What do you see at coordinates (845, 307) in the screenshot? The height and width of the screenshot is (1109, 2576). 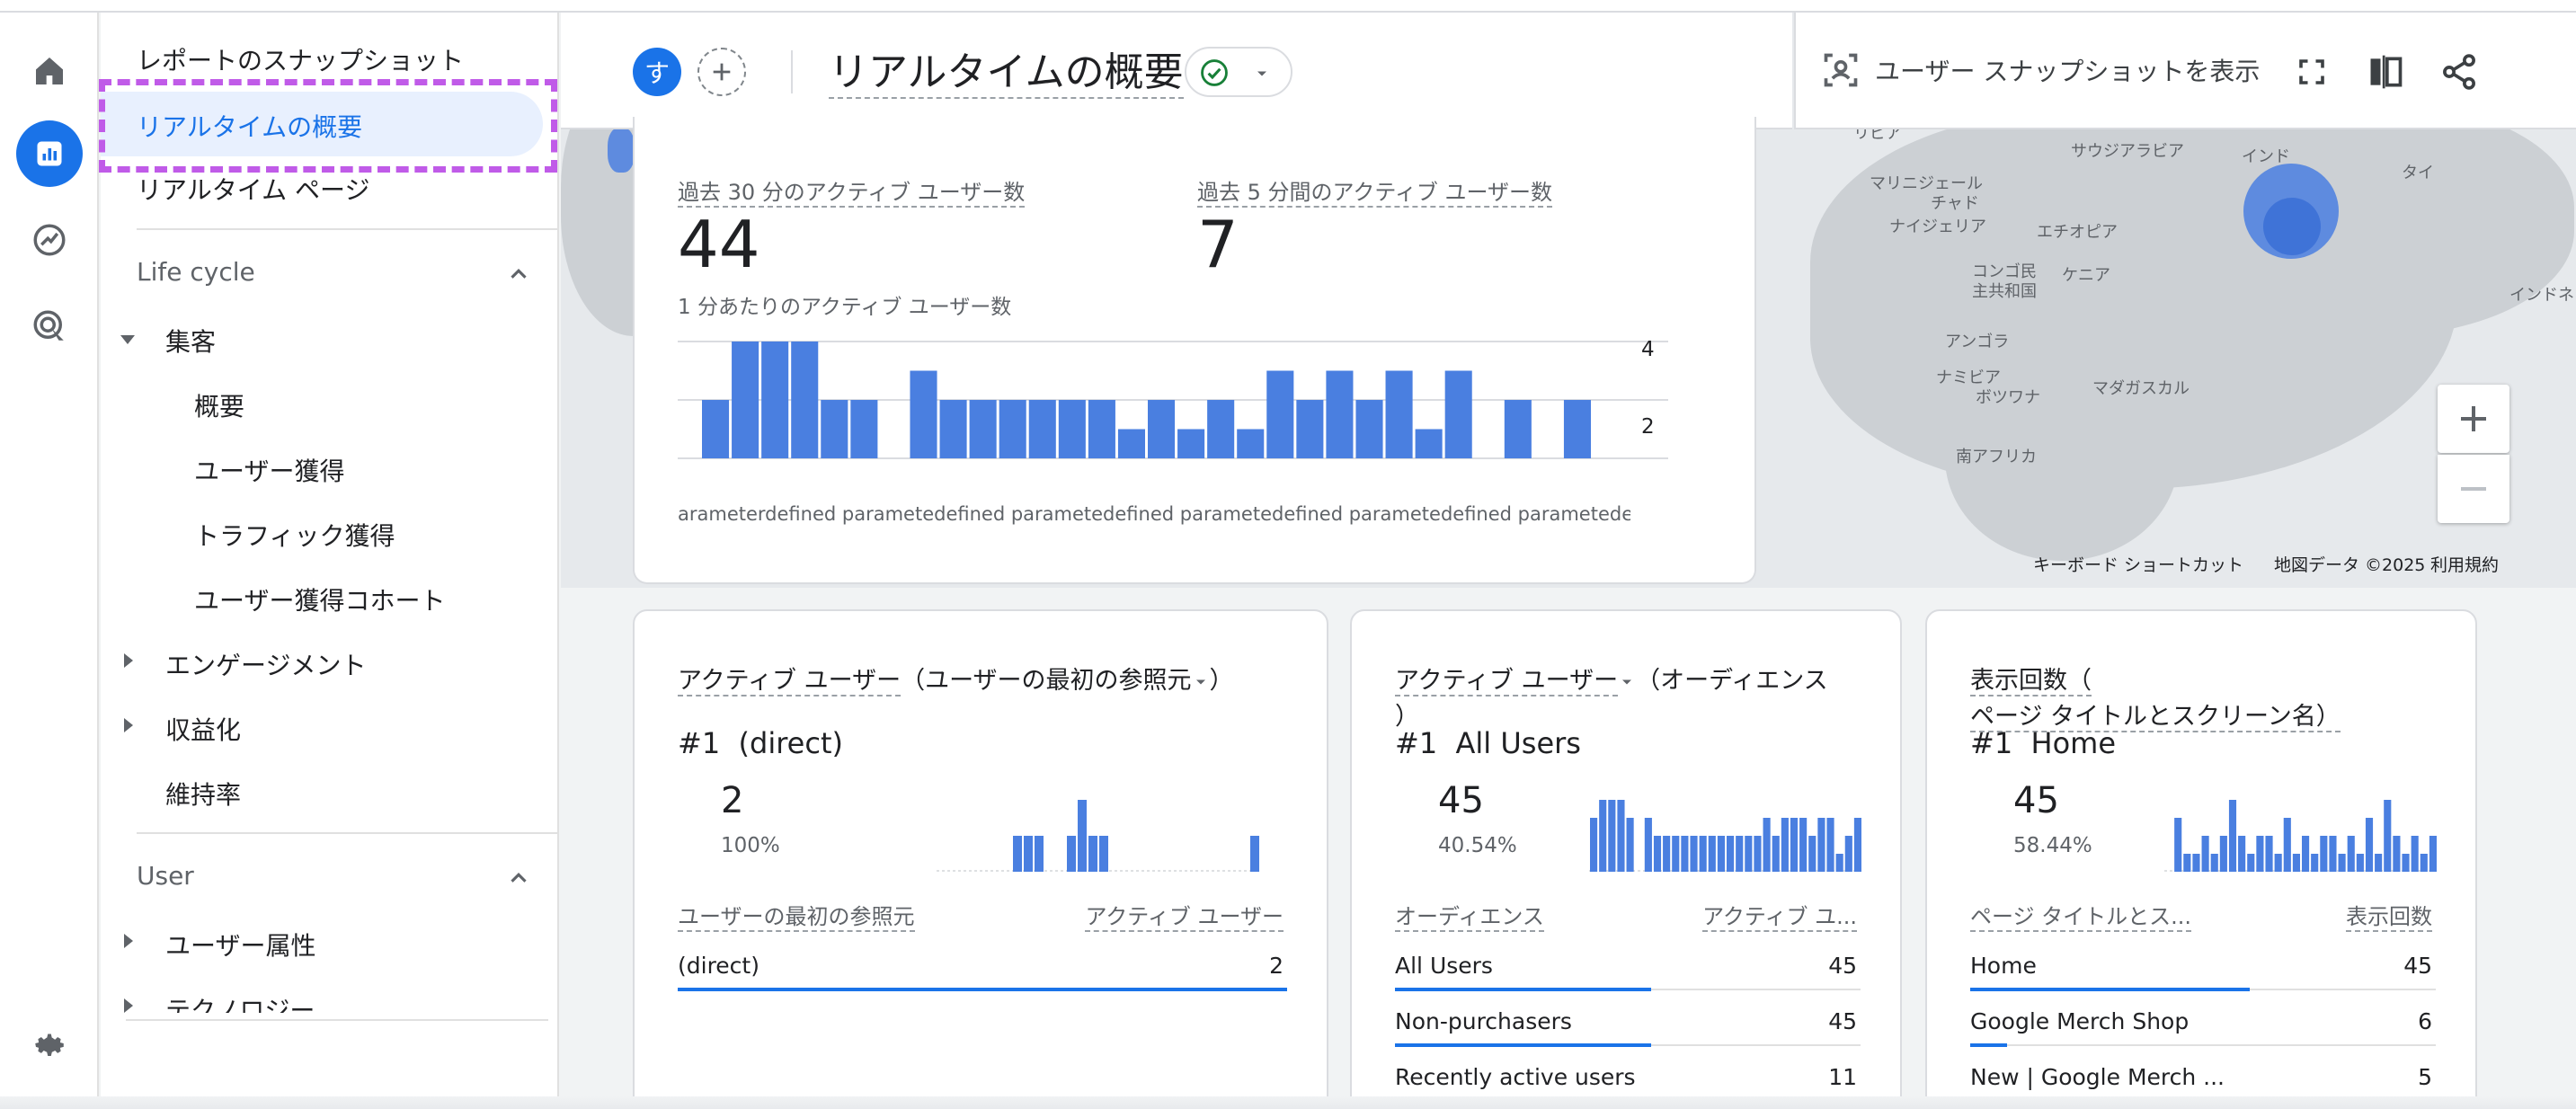 I see `per-minute-chart-title: 1 分あたりのアクティブ ユーザー数` at bounding box center [845, 307].